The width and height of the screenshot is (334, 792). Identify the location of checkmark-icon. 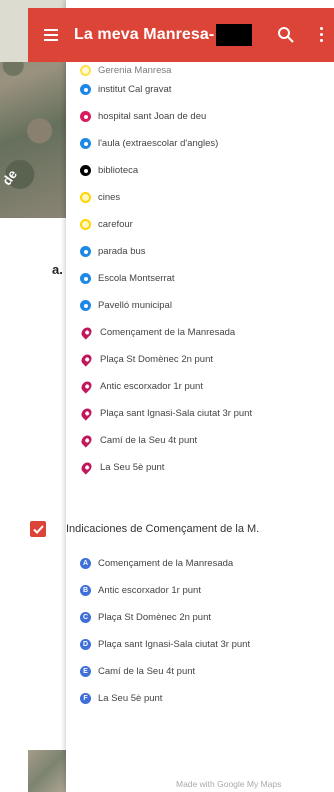
(38, 529).